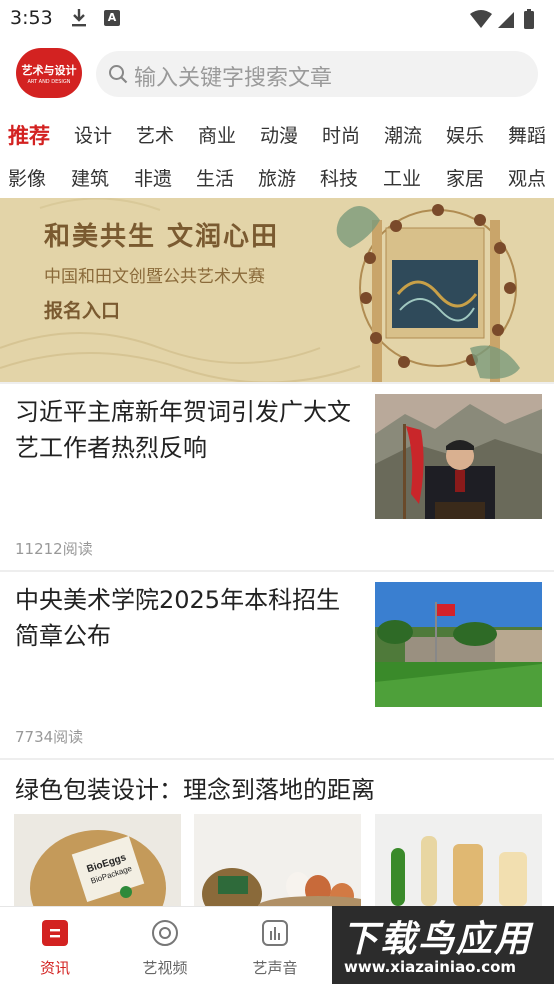 Image resolution: width=554 pixels, height=985 pixels. I want to click on header: 艺术与设计 ART AND DESIGN 输入关键字搜索文章, so click(277, 75).